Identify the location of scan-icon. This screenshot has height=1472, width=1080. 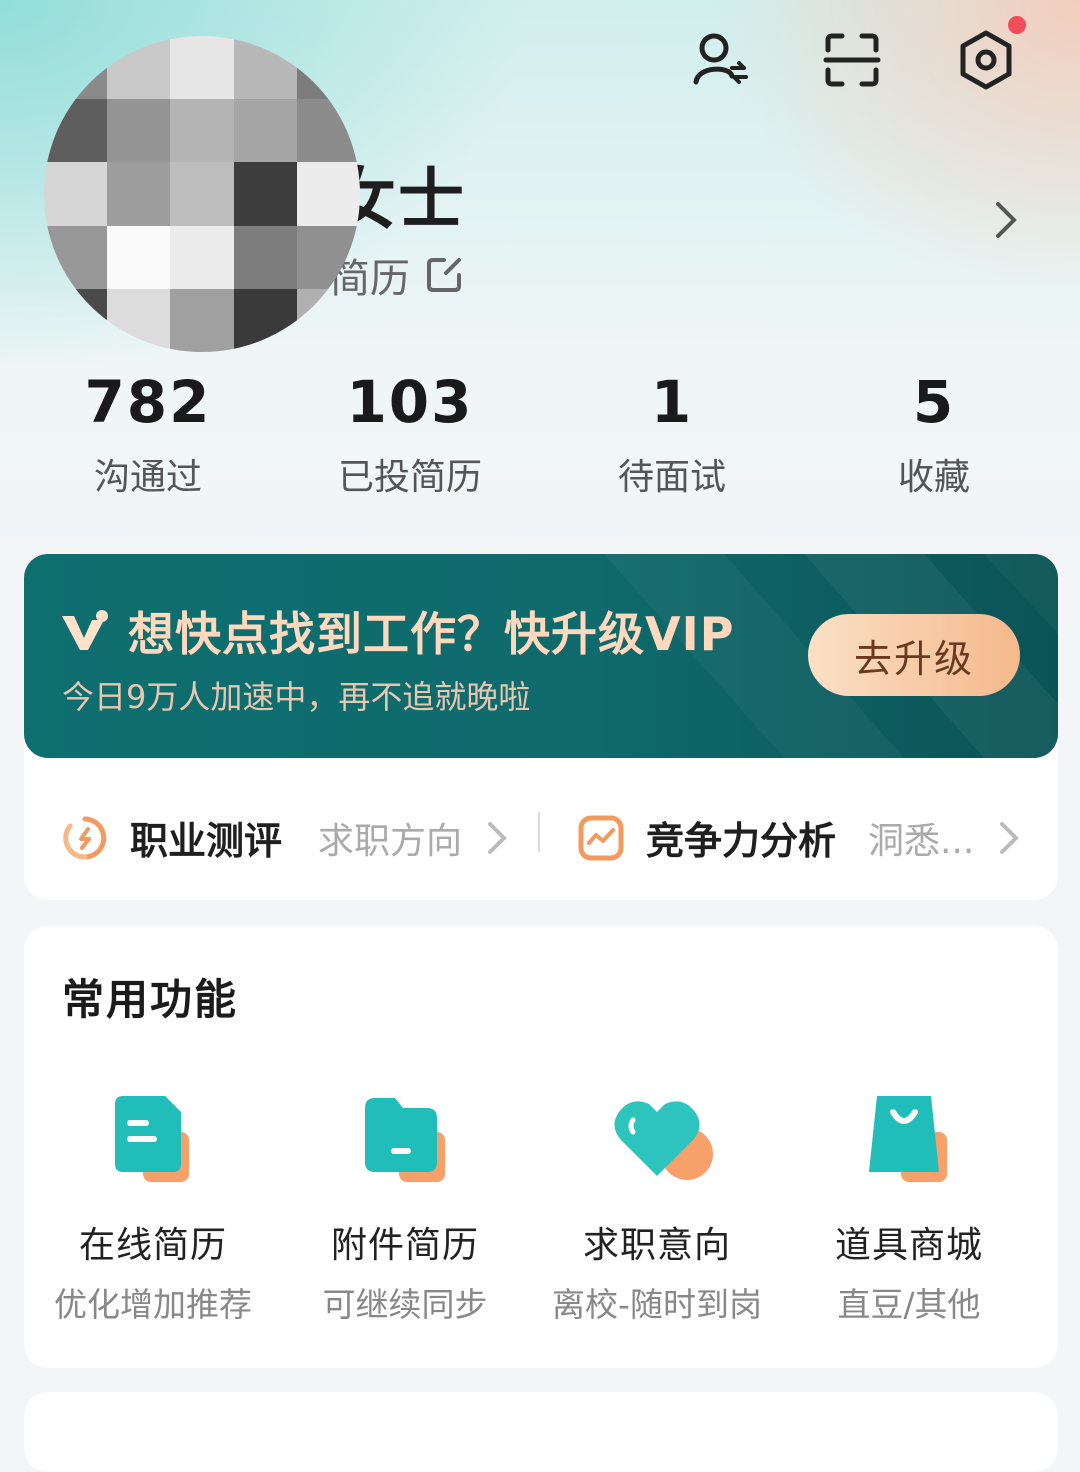
(852, 60).